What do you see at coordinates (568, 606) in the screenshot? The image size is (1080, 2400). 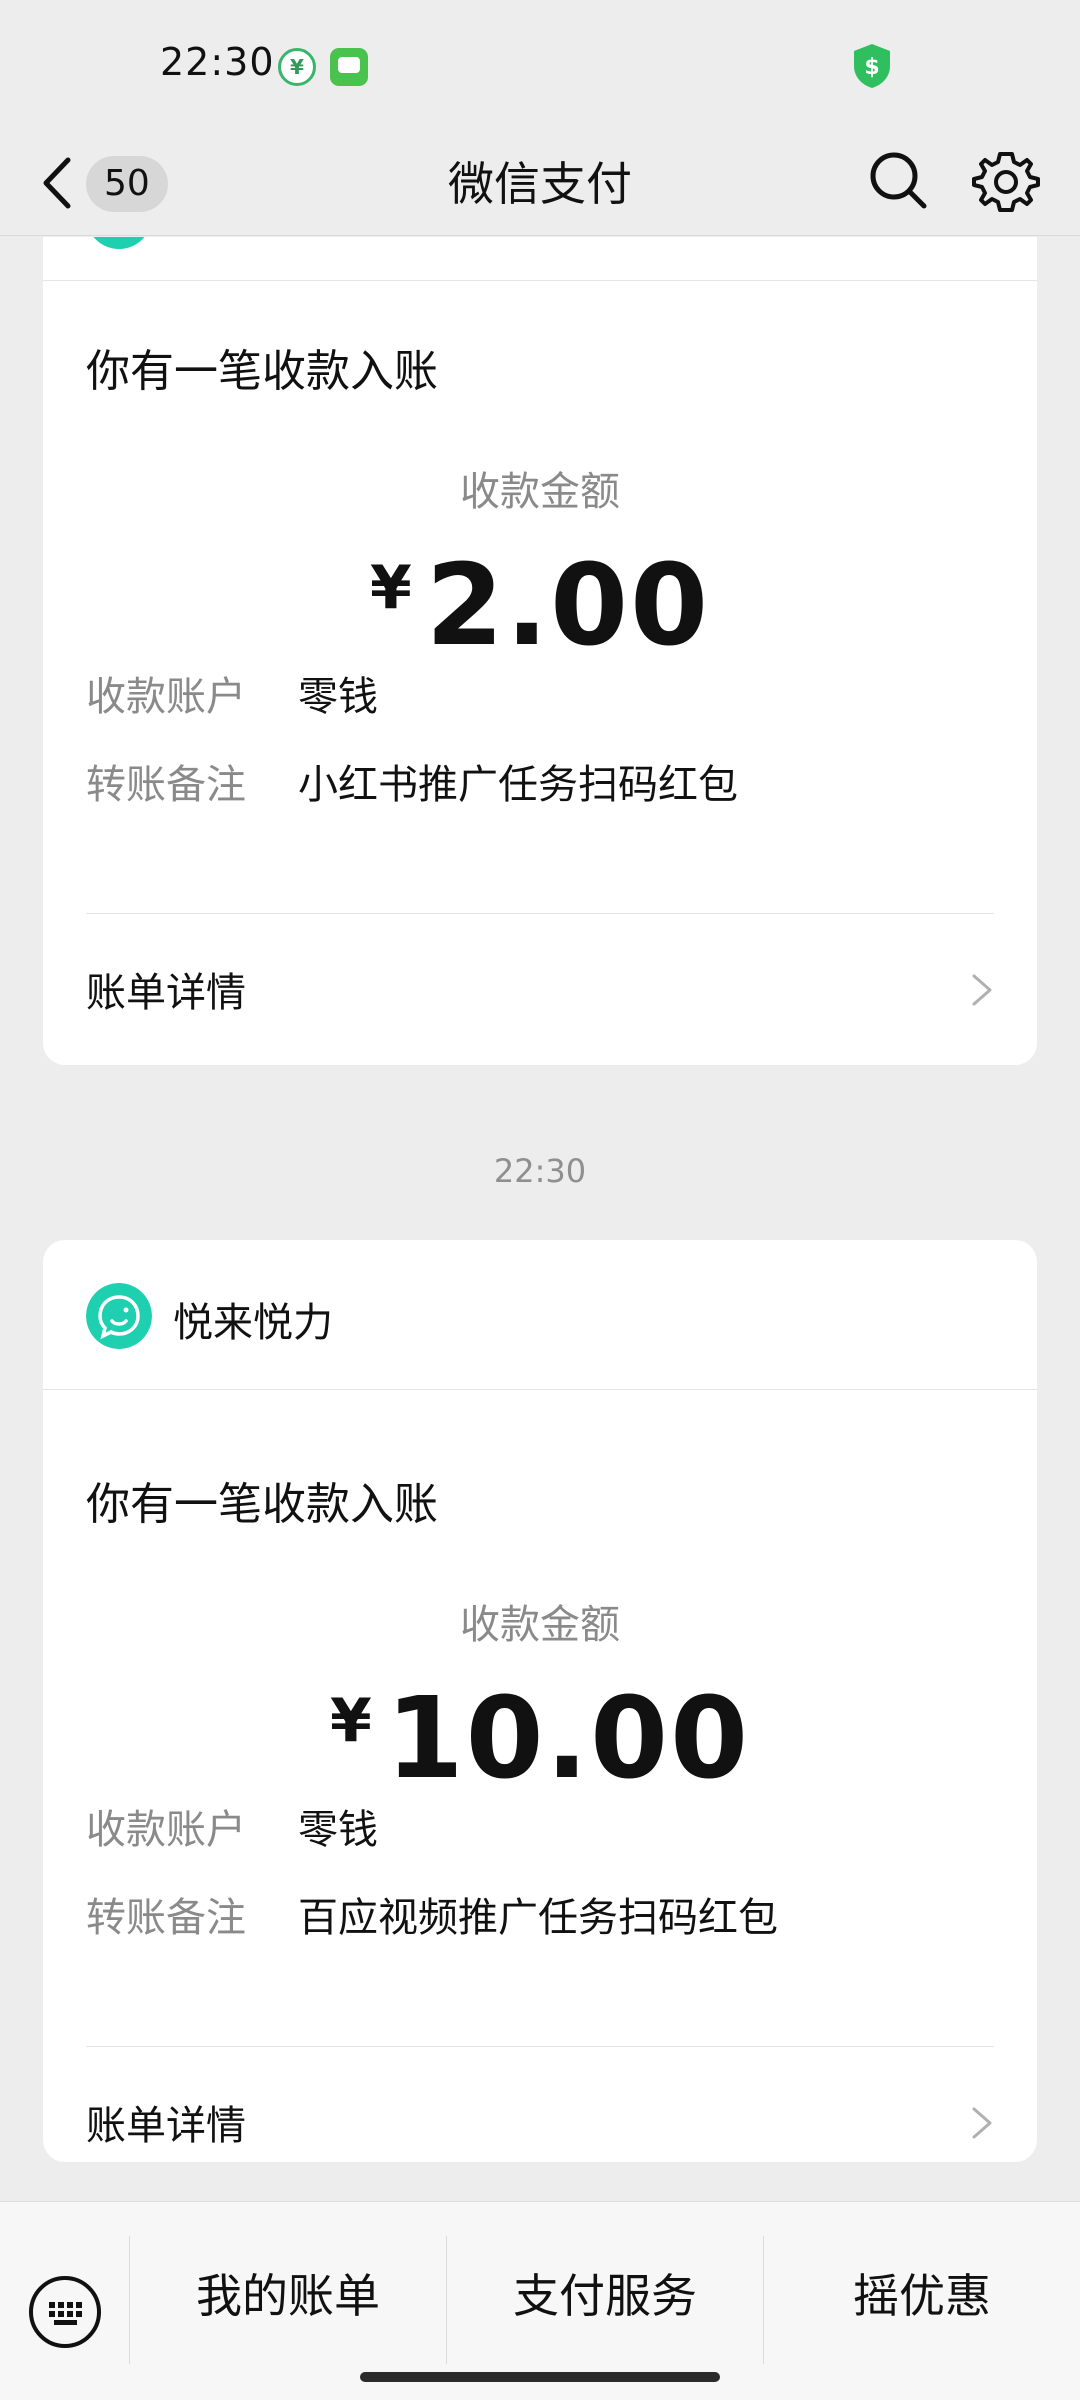 I see `amount-number: 2.00` at bounding box center [568, 606].